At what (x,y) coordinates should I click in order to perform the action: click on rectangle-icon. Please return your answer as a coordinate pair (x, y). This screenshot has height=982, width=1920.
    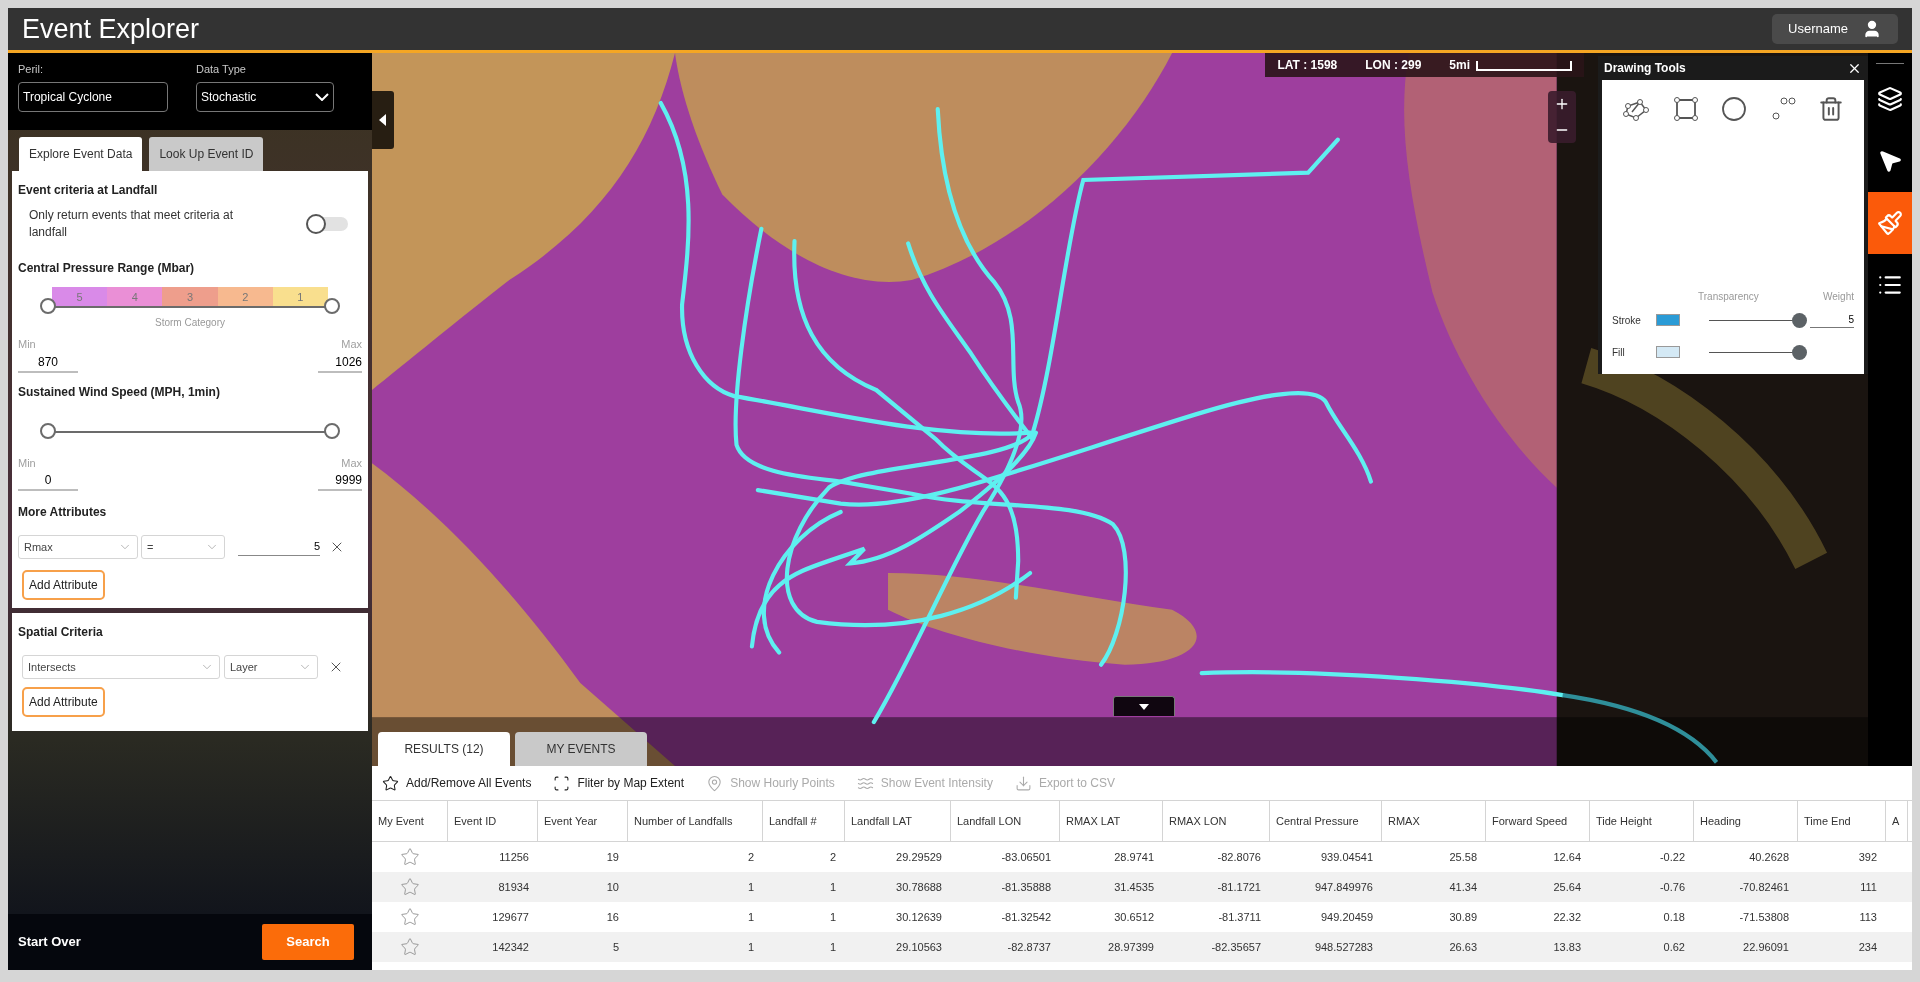
    Looking at the image, I should click on (1685, 109).